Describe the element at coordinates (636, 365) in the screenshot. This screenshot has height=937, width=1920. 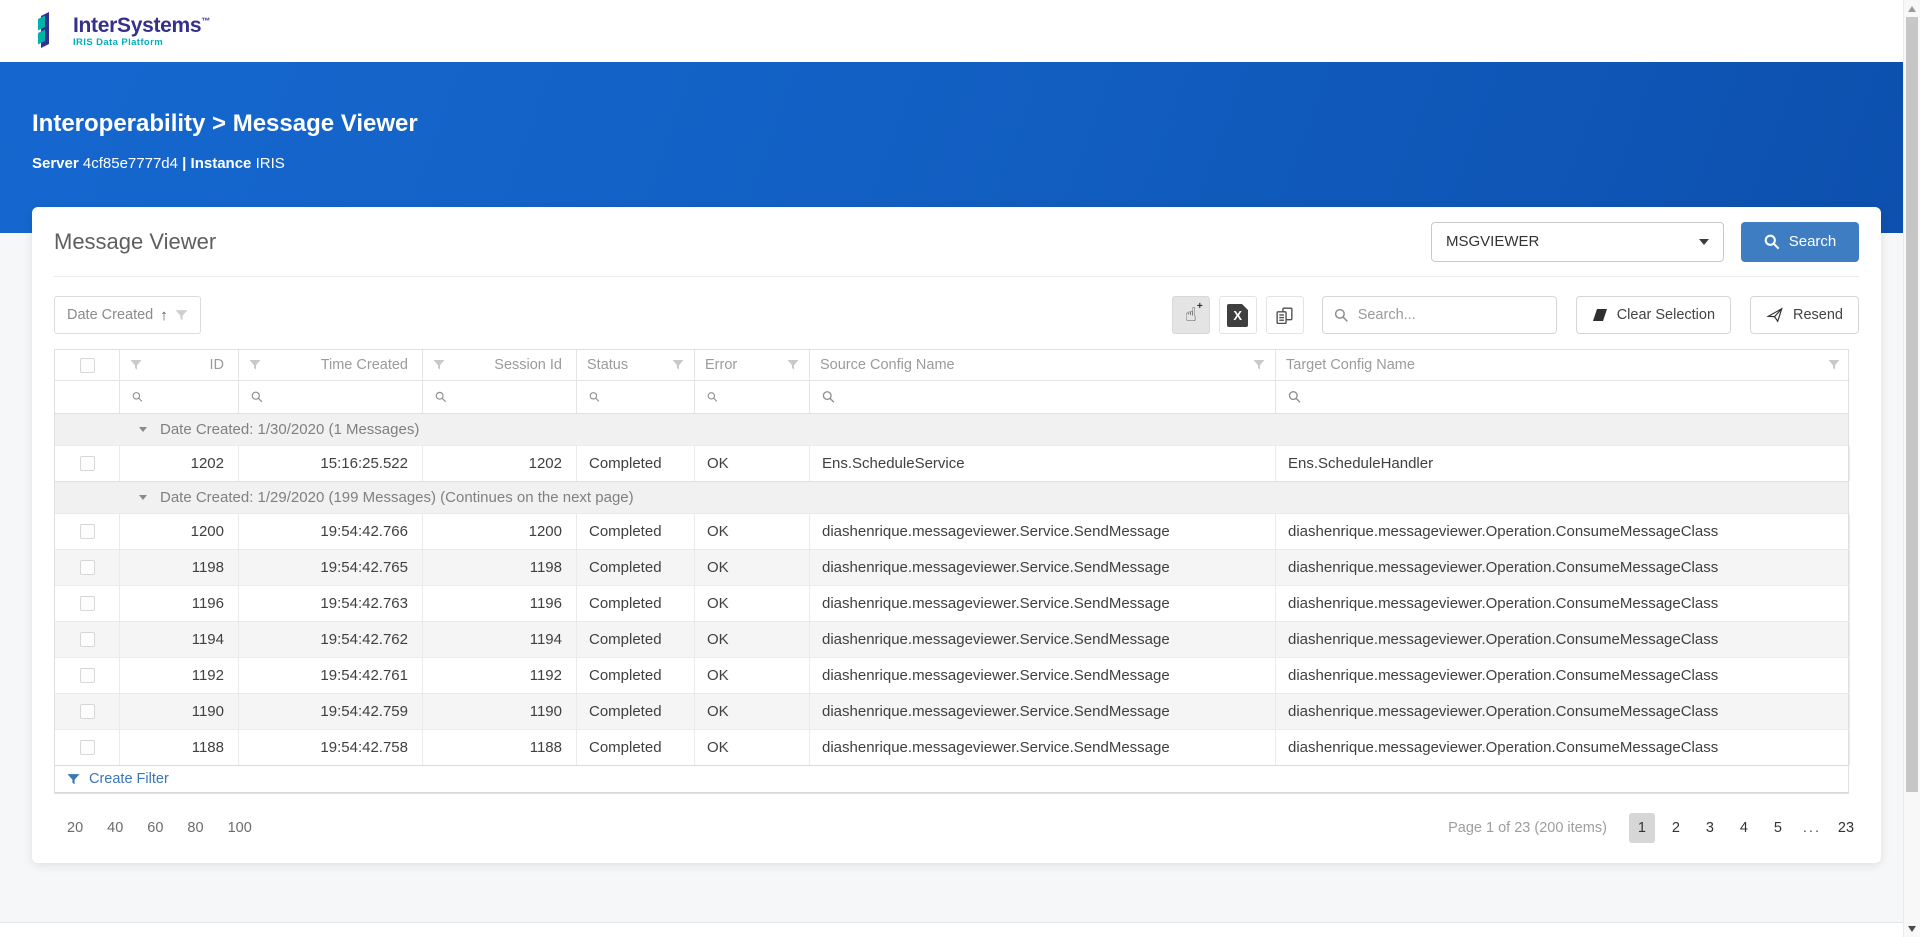
I see `column-header: Status` at that location.